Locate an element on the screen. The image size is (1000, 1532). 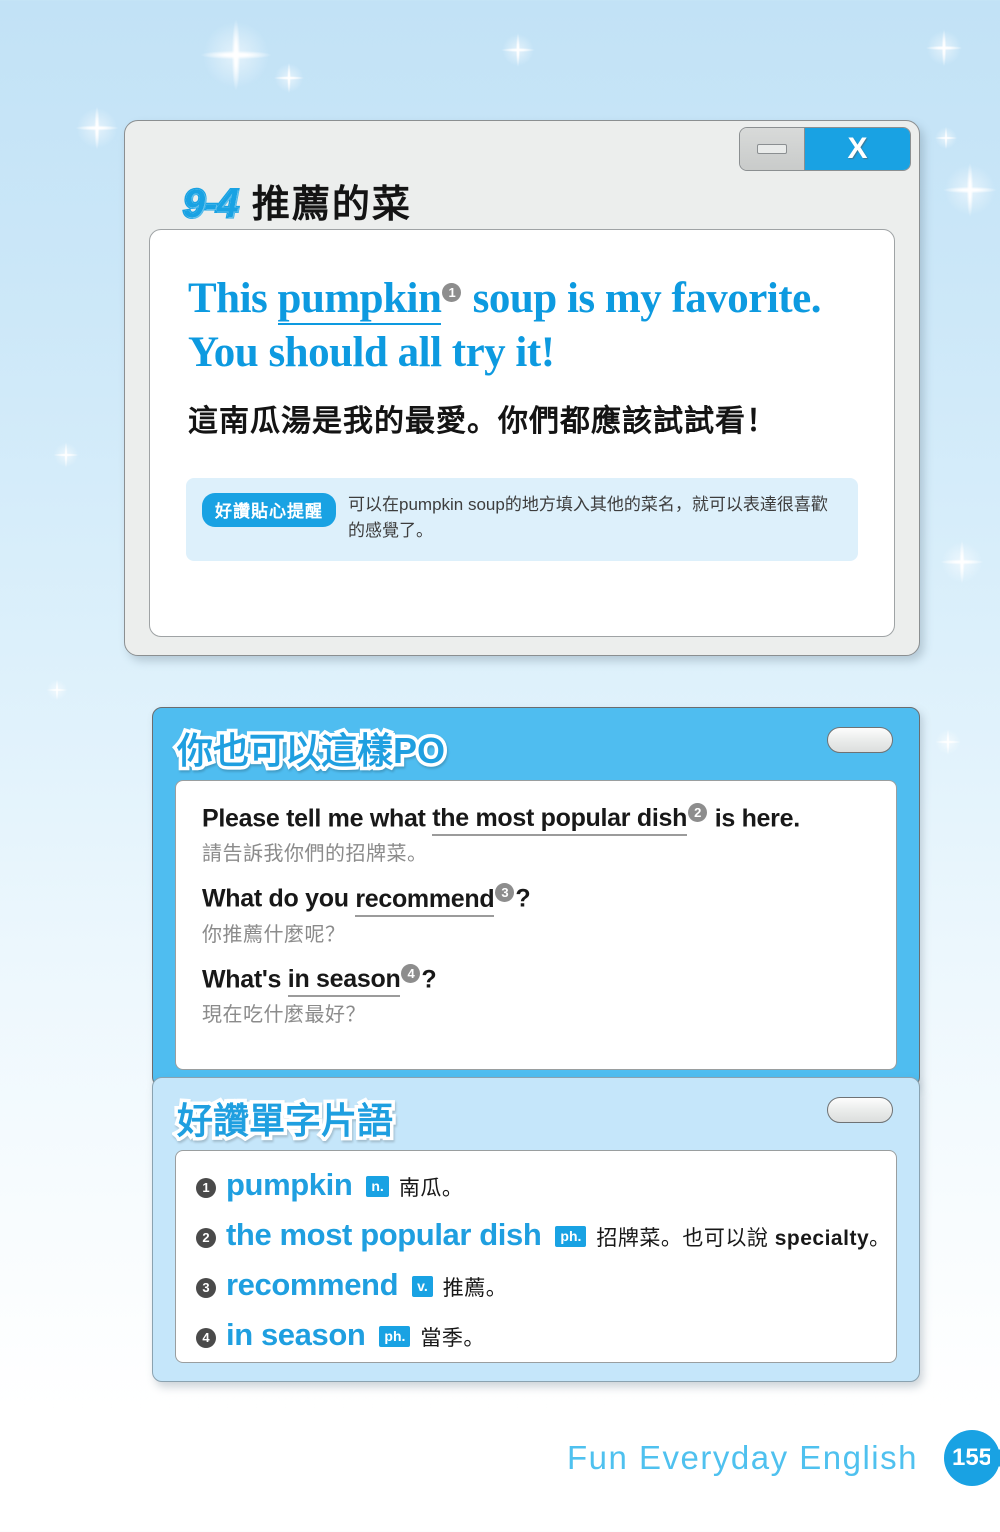
page-title: 推薦的菜 is located at coordinates (331, 205).